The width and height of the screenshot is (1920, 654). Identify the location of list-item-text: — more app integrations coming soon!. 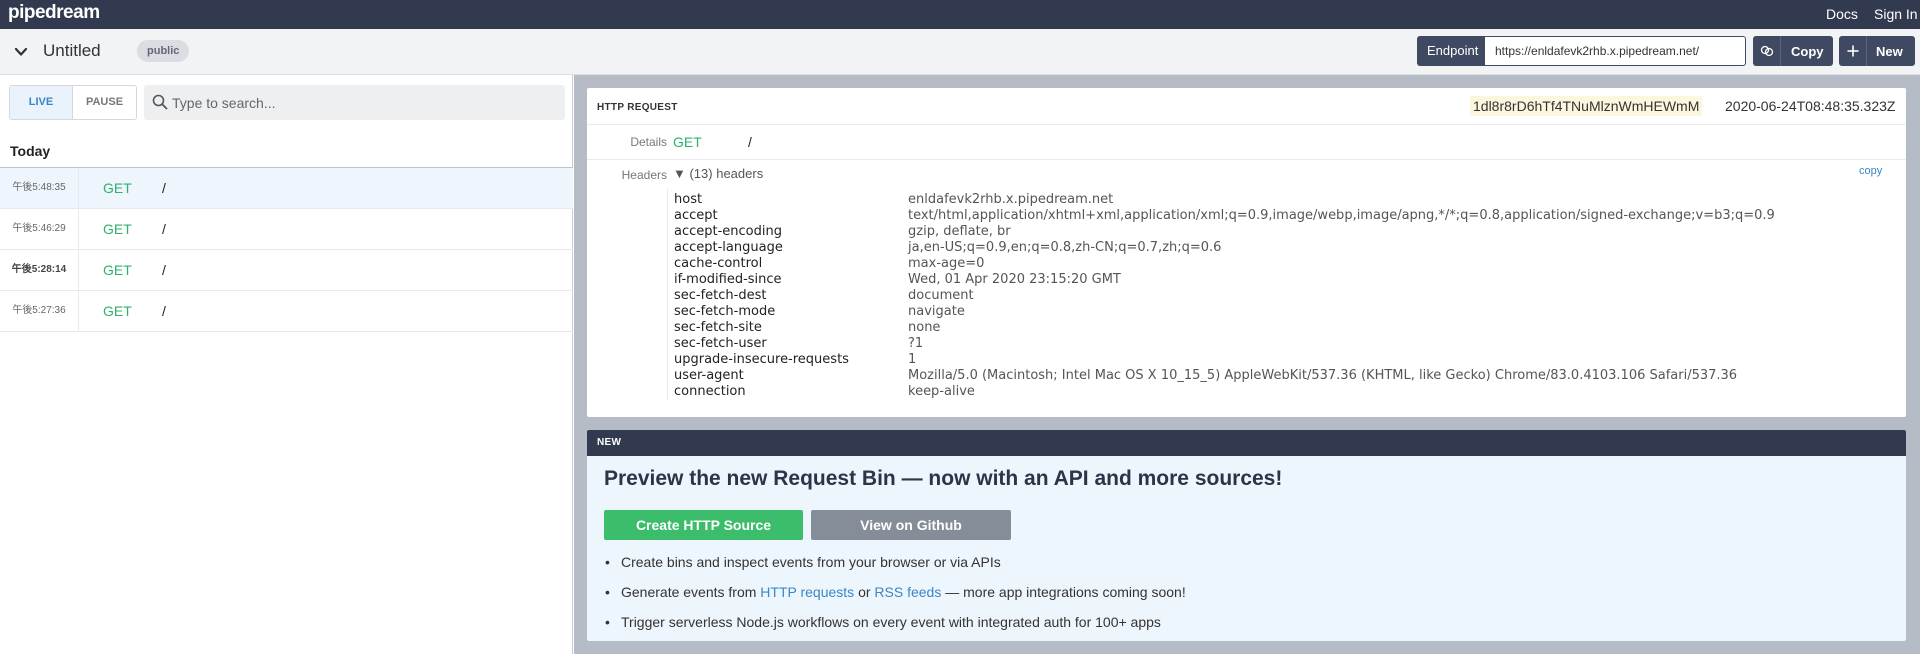
(1063, 592).